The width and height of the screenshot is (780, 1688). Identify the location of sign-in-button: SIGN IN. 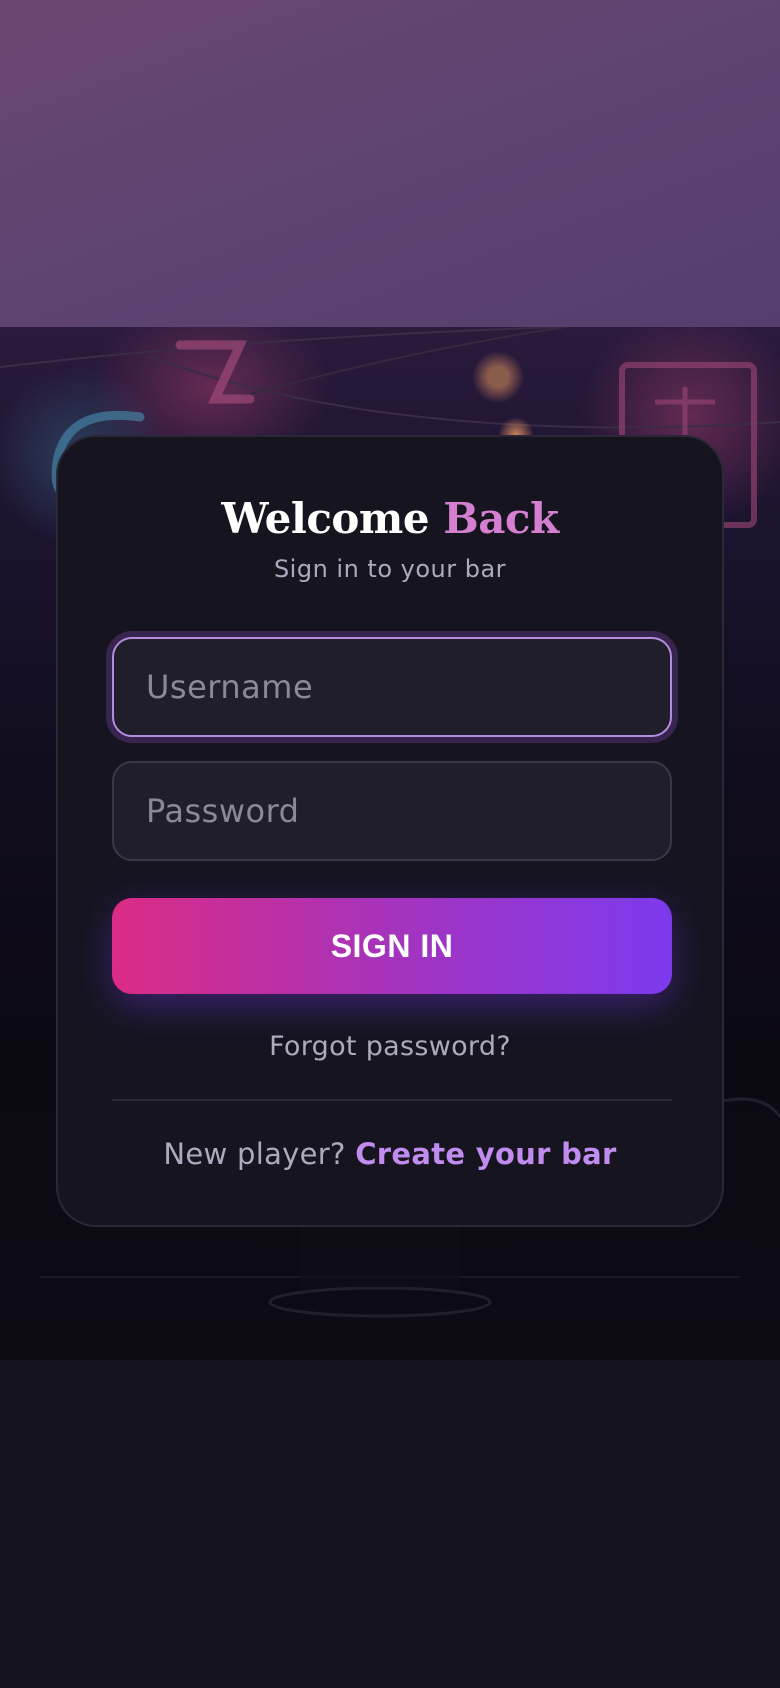
(392, 946).